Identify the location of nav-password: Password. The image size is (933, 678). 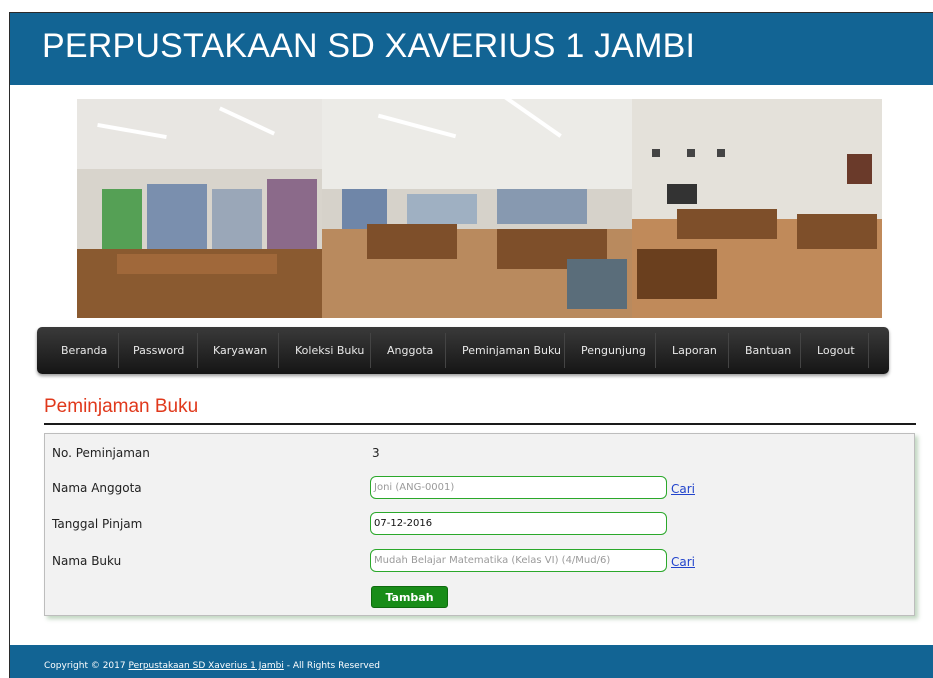
(158, 350).